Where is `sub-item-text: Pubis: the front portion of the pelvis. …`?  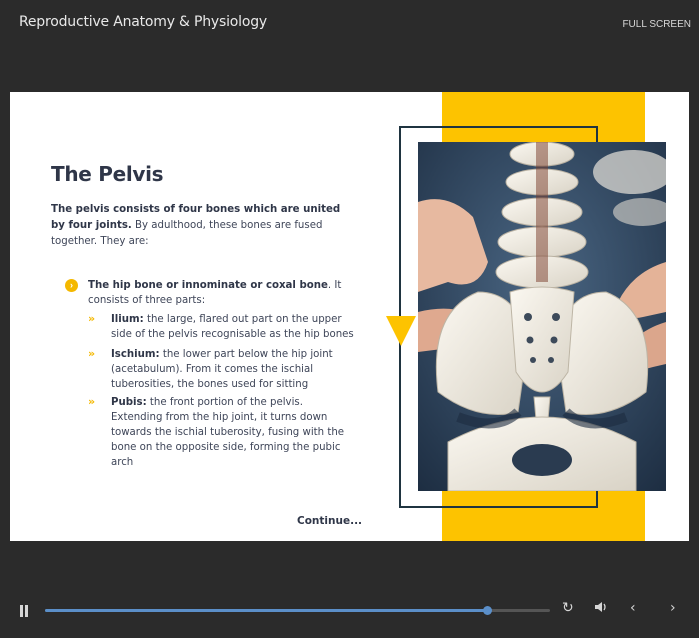
sub-item-text: Pubis: the front portion of the pelvis. … is located at coordinates (233, 432).